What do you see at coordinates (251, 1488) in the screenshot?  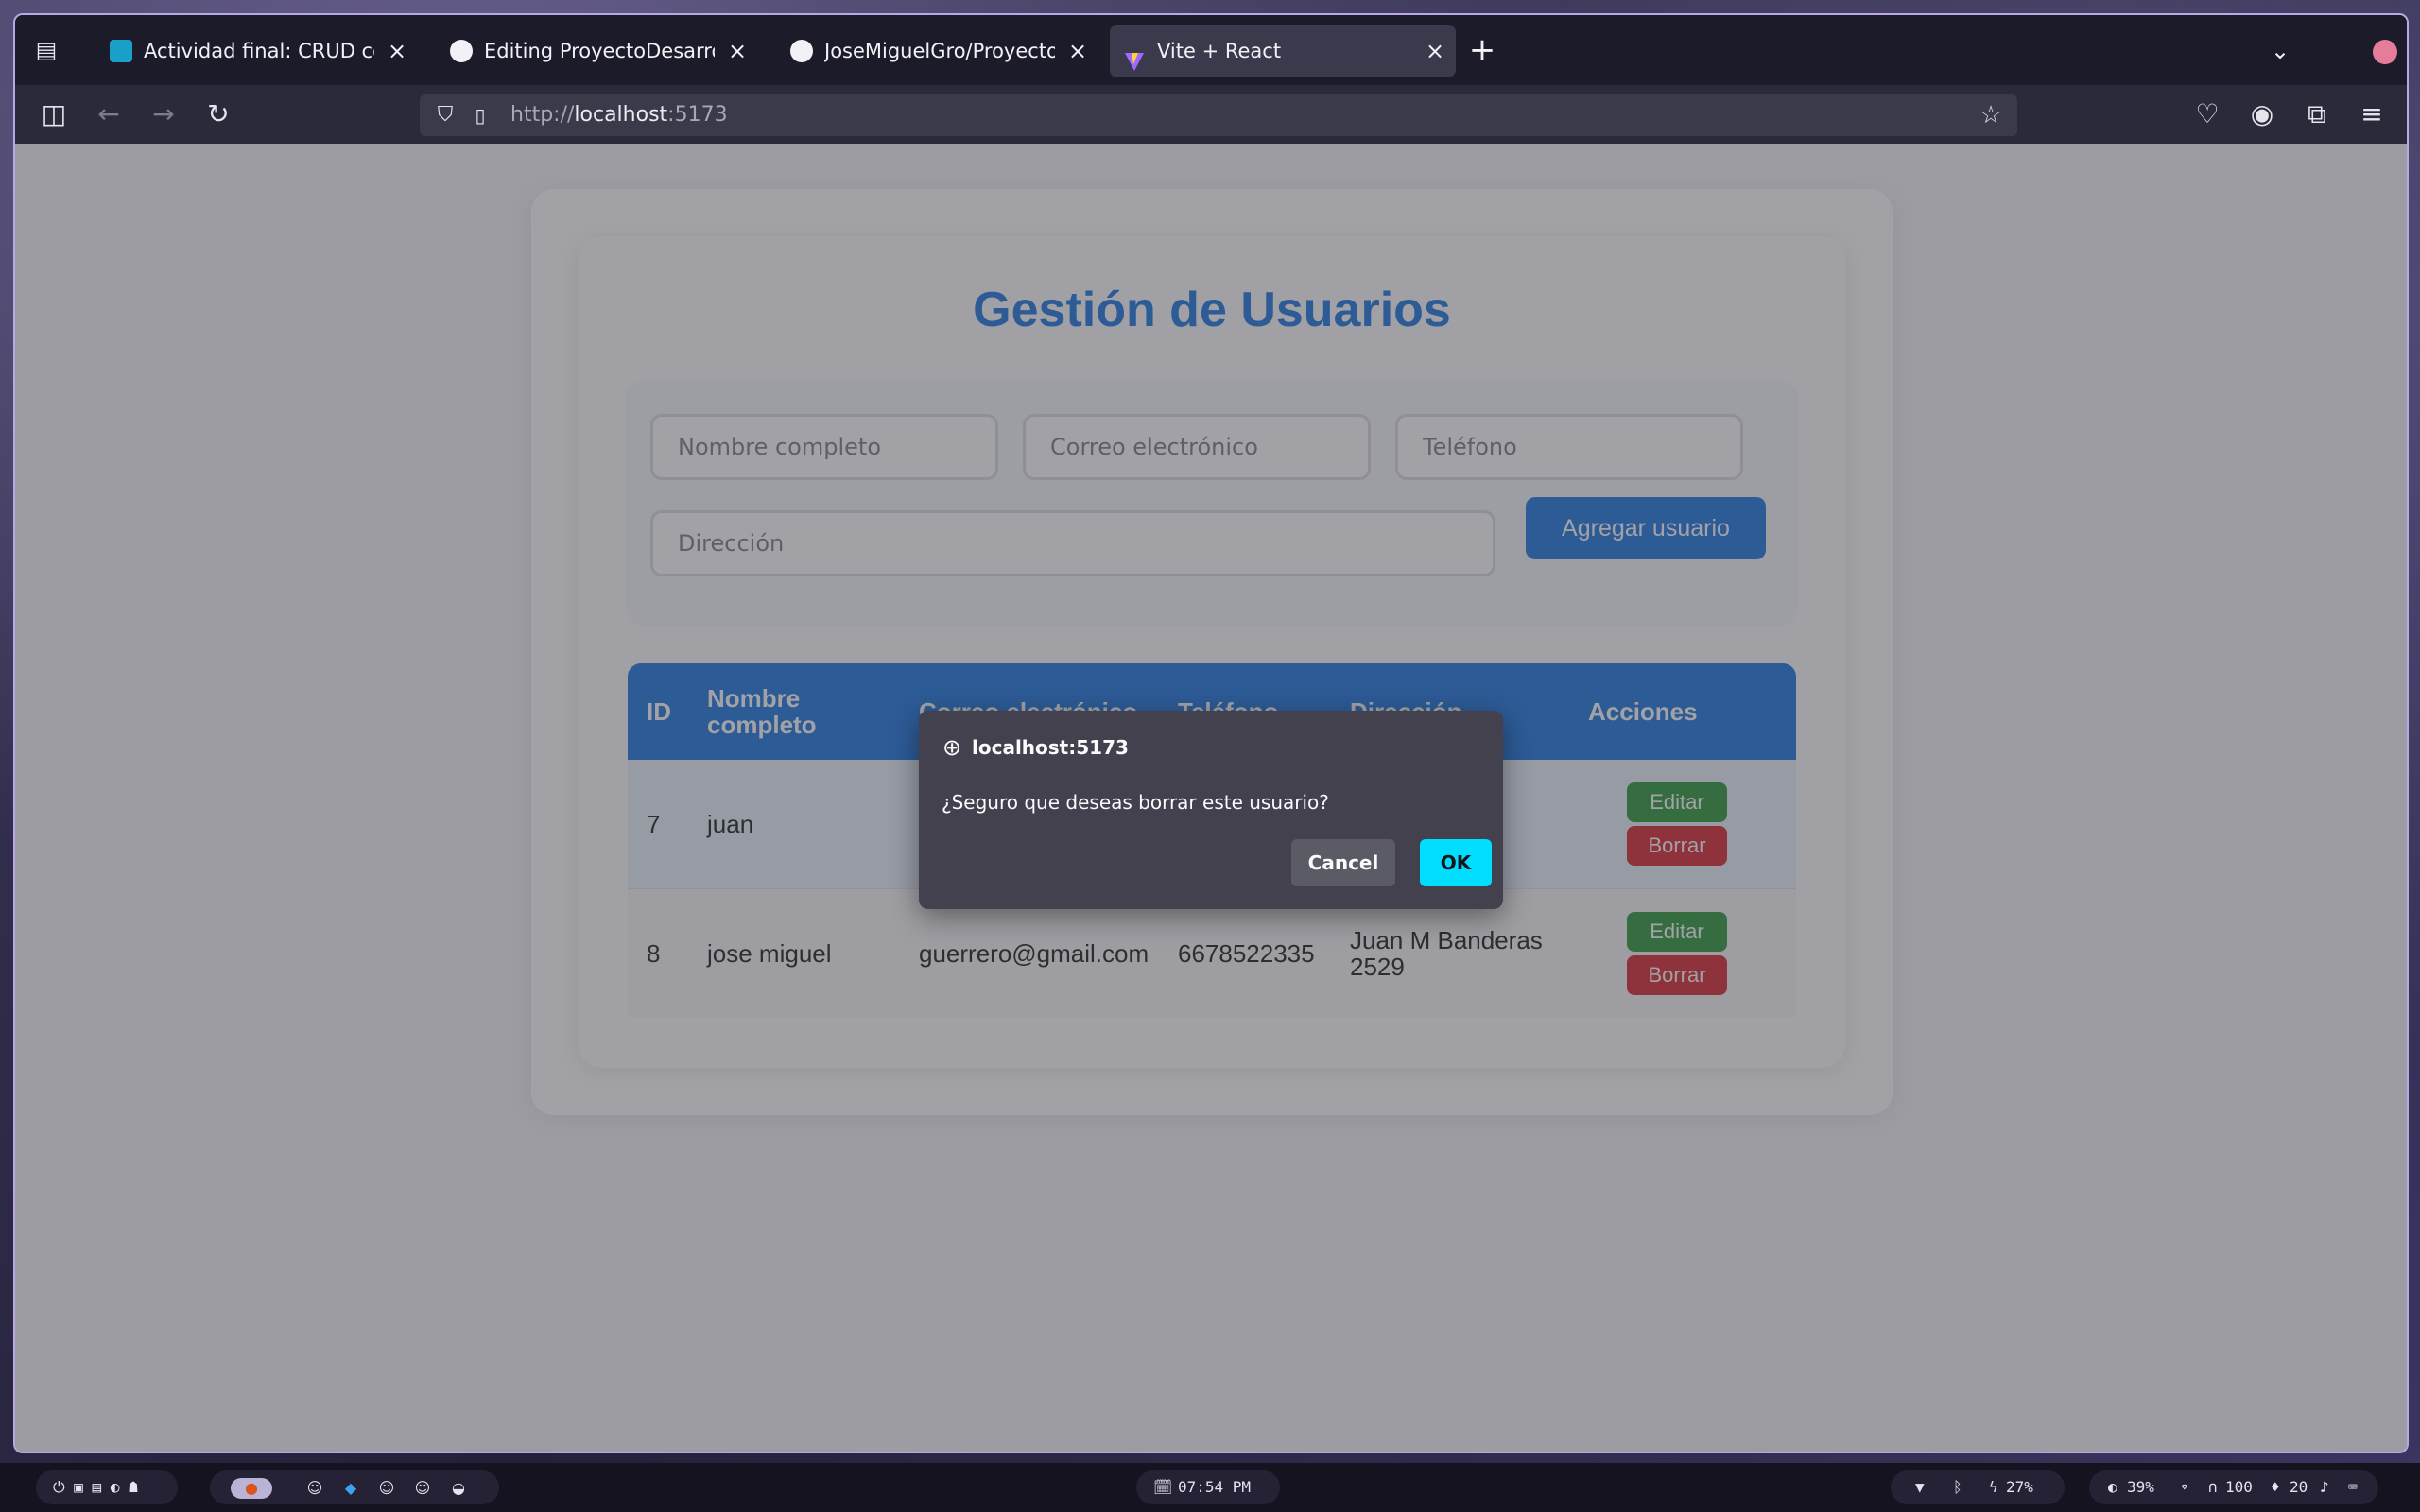 I see `firefox-icon: ●` at bounding box center [251, 1488].